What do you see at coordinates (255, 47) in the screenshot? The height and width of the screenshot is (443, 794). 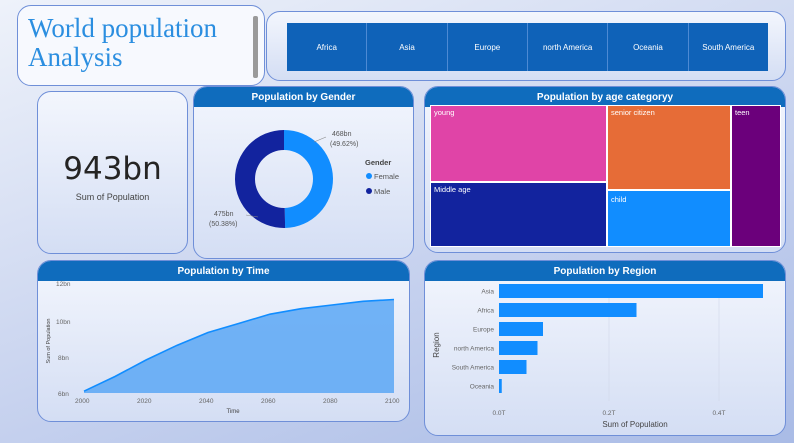 I see `title-scrollbar` at bounding box center [255, 47].